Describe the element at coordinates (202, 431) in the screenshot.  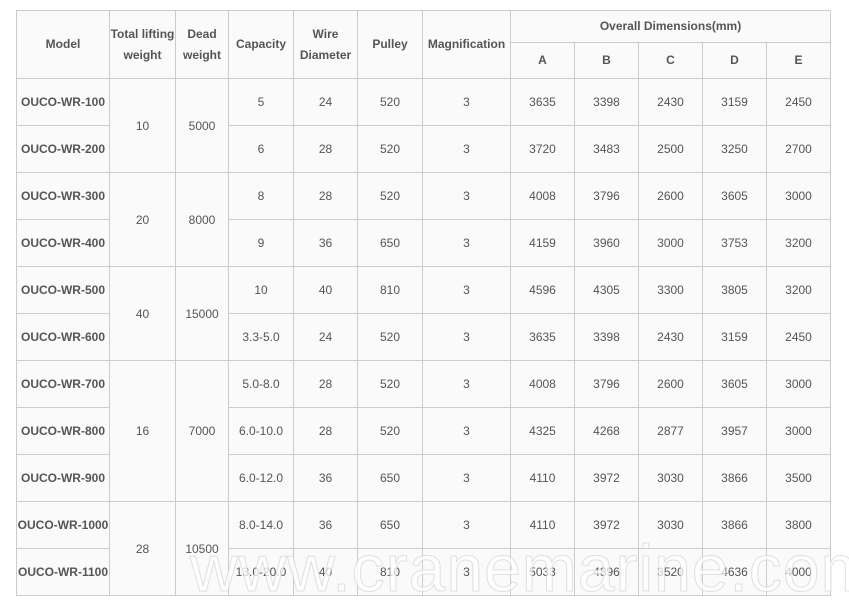
I see `cell-dead-weight: 7000` at that location.